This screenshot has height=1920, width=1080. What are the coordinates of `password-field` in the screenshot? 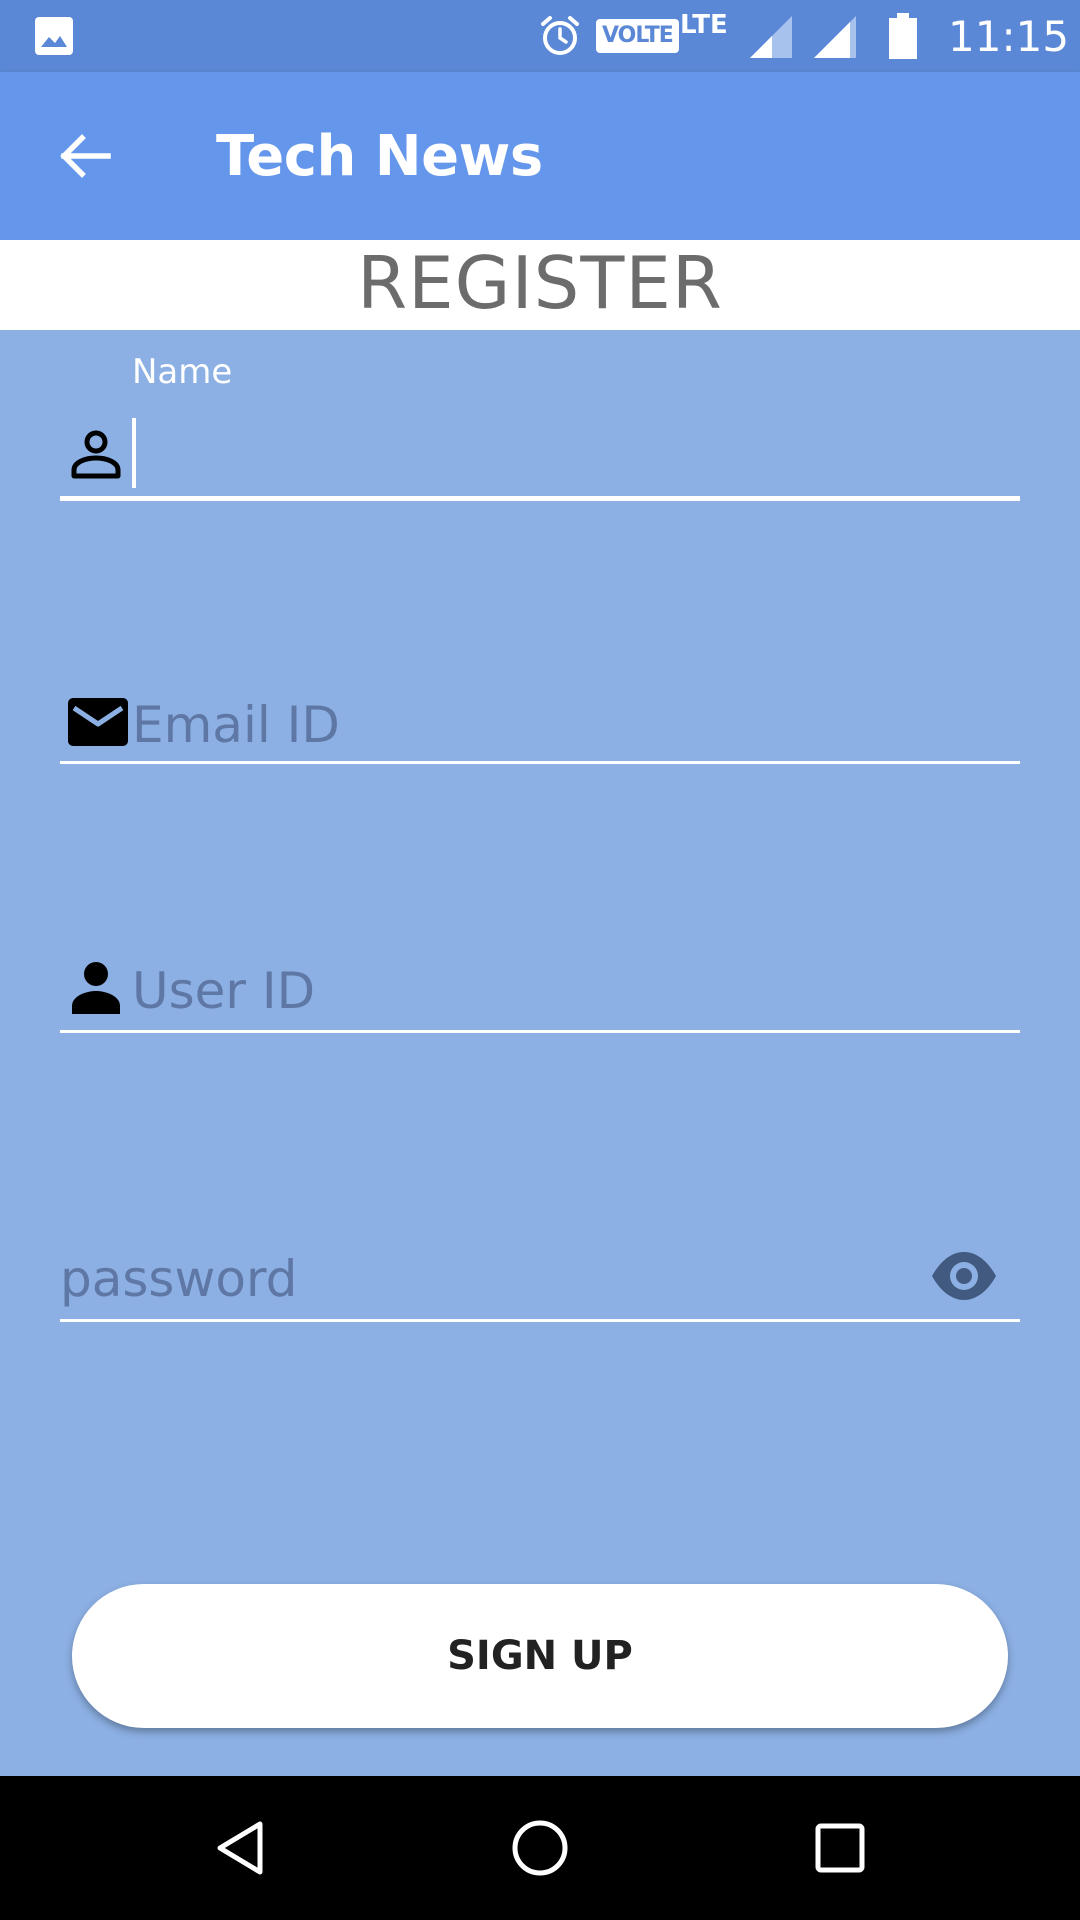 It's located at (540, 1284).